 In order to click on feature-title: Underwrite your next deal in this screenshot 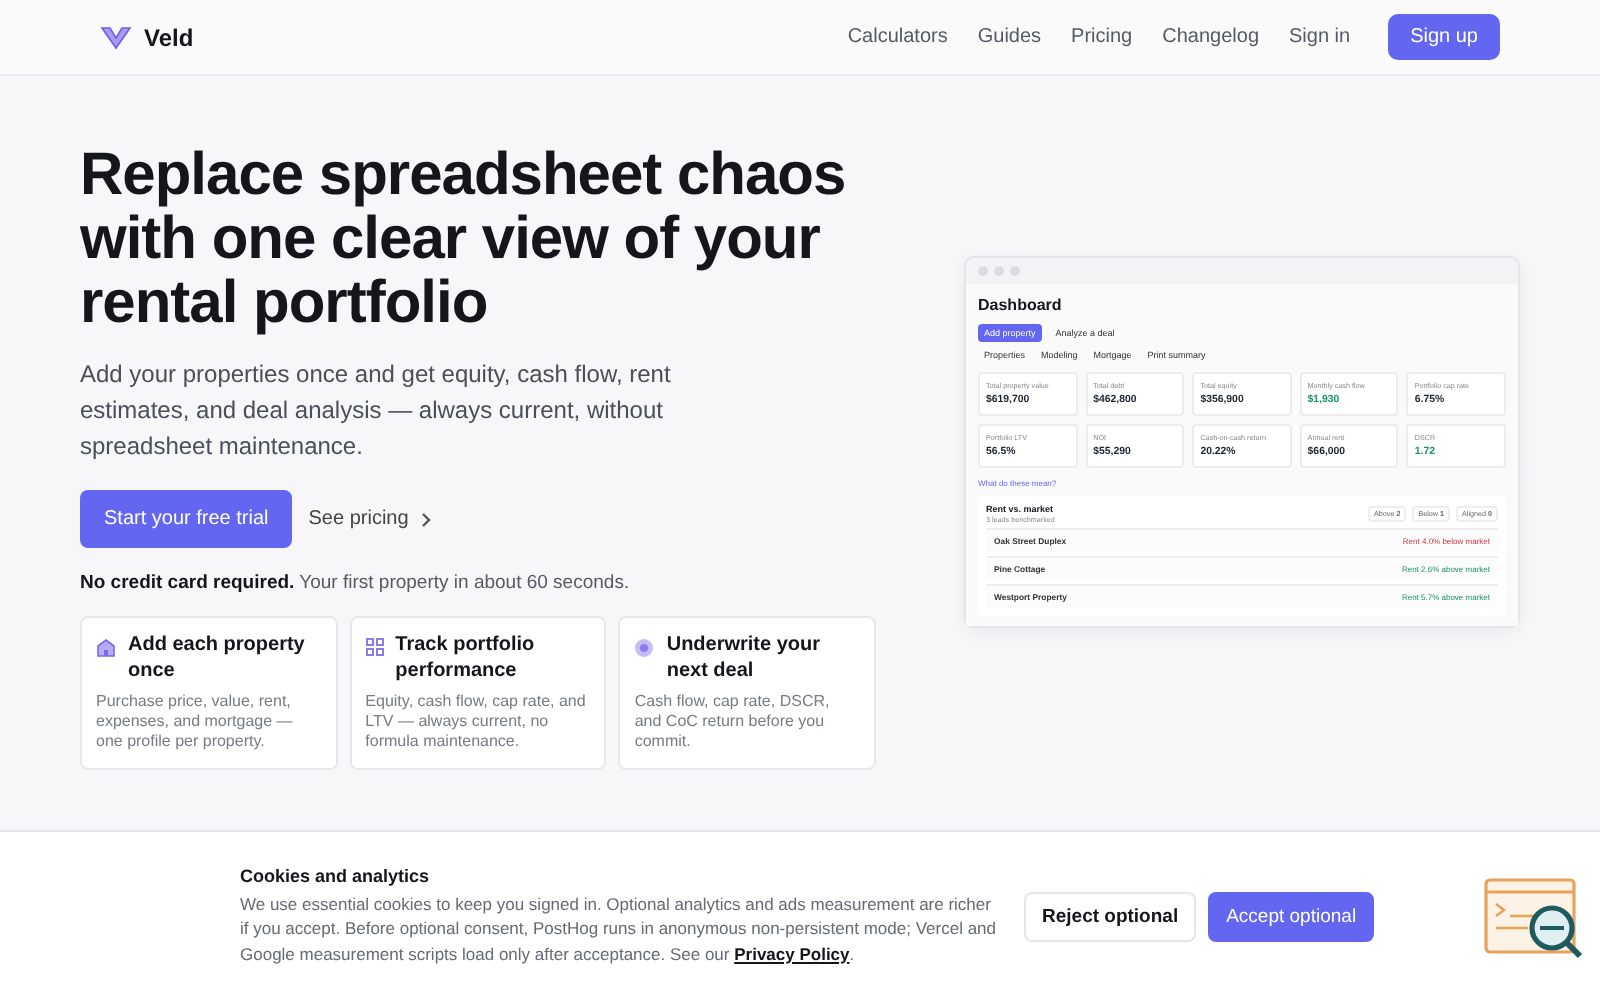, I will do `click(744, 658)`.